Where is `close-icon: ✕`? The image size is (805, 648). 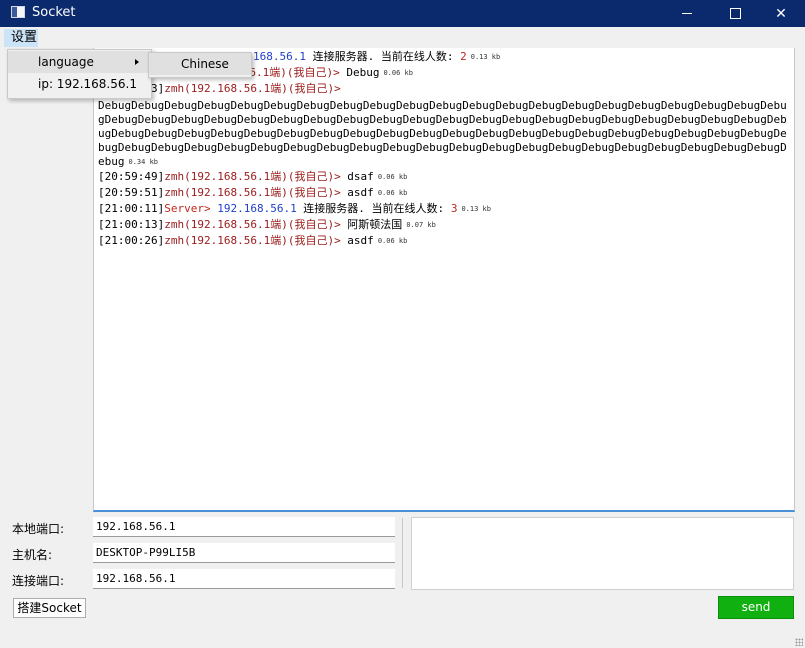
close-icon: ✕ is located at coordinates (781, 13).